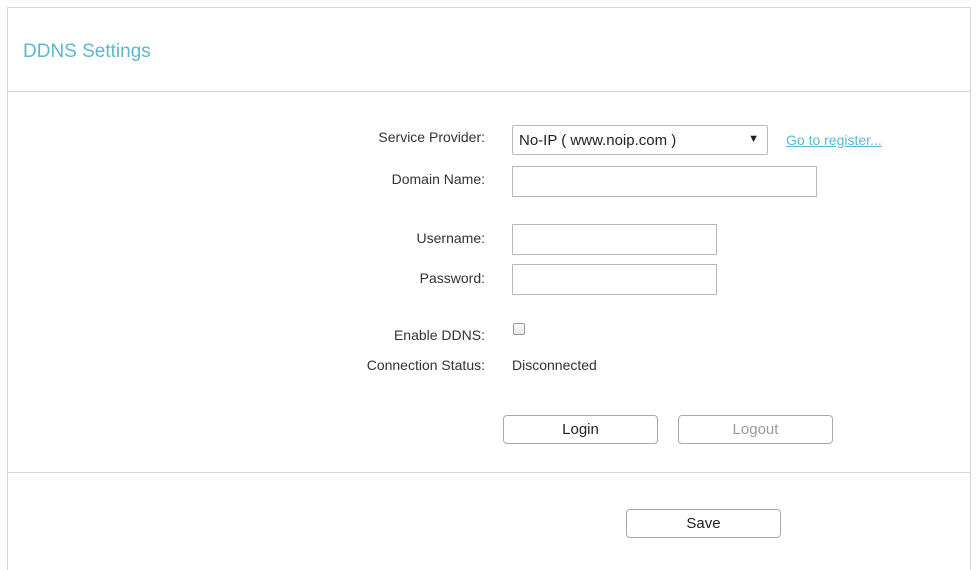  What do you see at coordinates (614, 279) in the screenshot?
I see `password-input` at bounding box center [614, 279].